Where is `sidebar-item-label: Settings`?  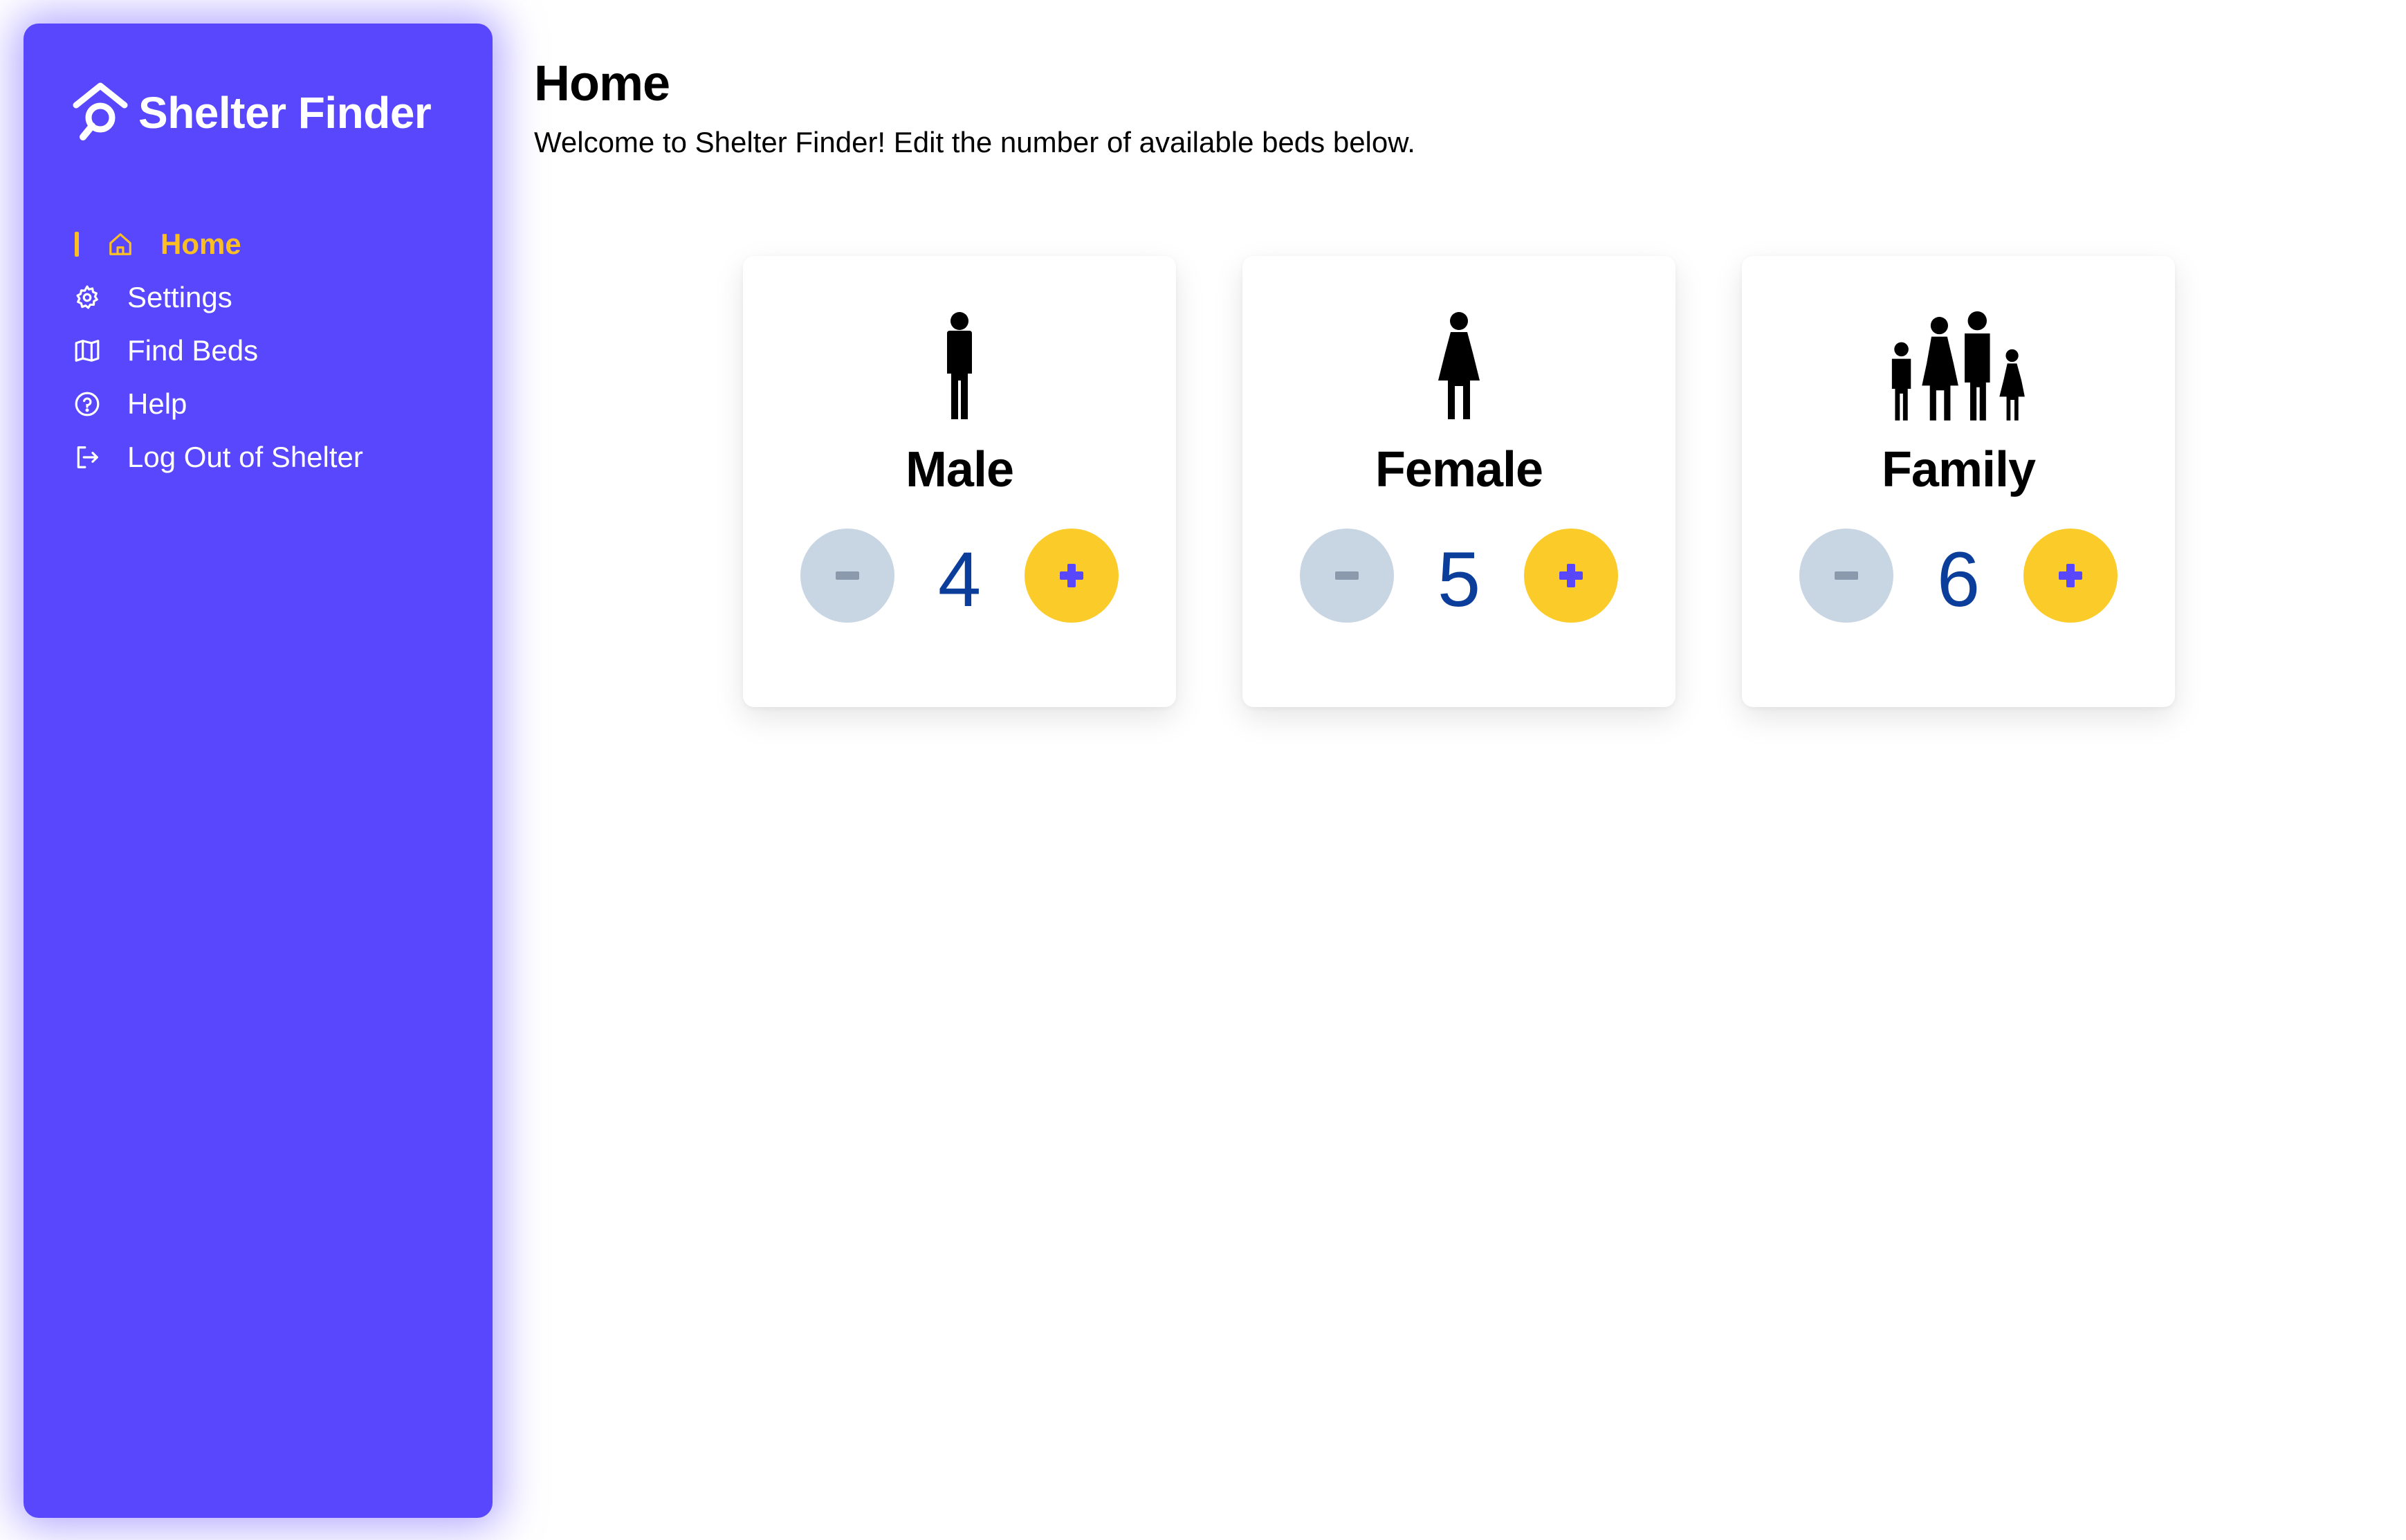 sidebar-item-label: Settings is located at coordinates (179, 296).